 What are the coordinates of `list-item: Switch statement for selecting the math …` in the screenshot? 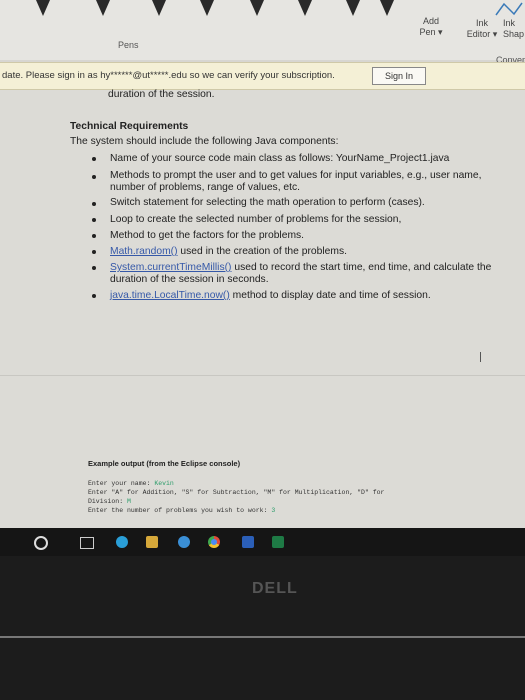 It's located at (267, 202).